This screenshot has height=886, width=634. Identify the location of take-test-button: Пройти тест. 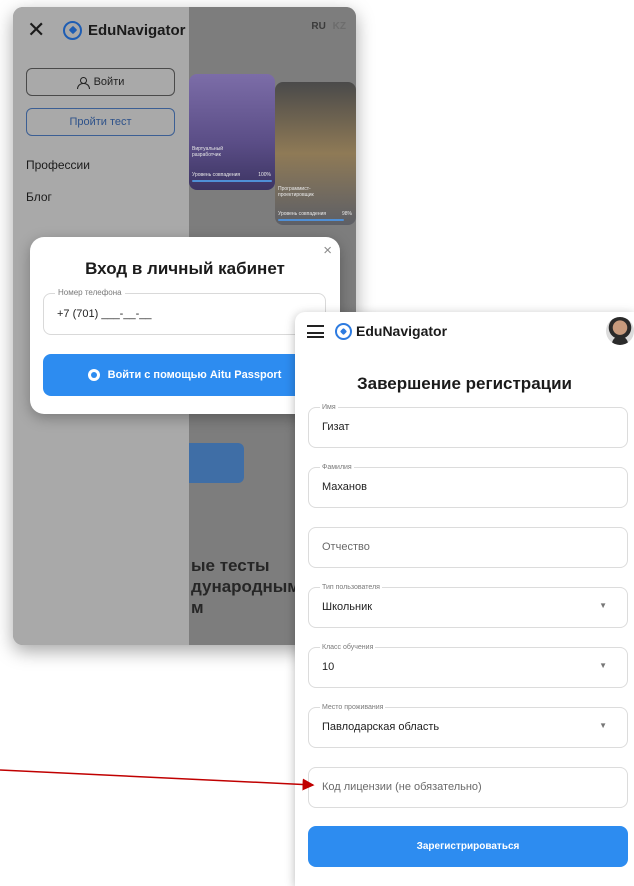
(100, 122).